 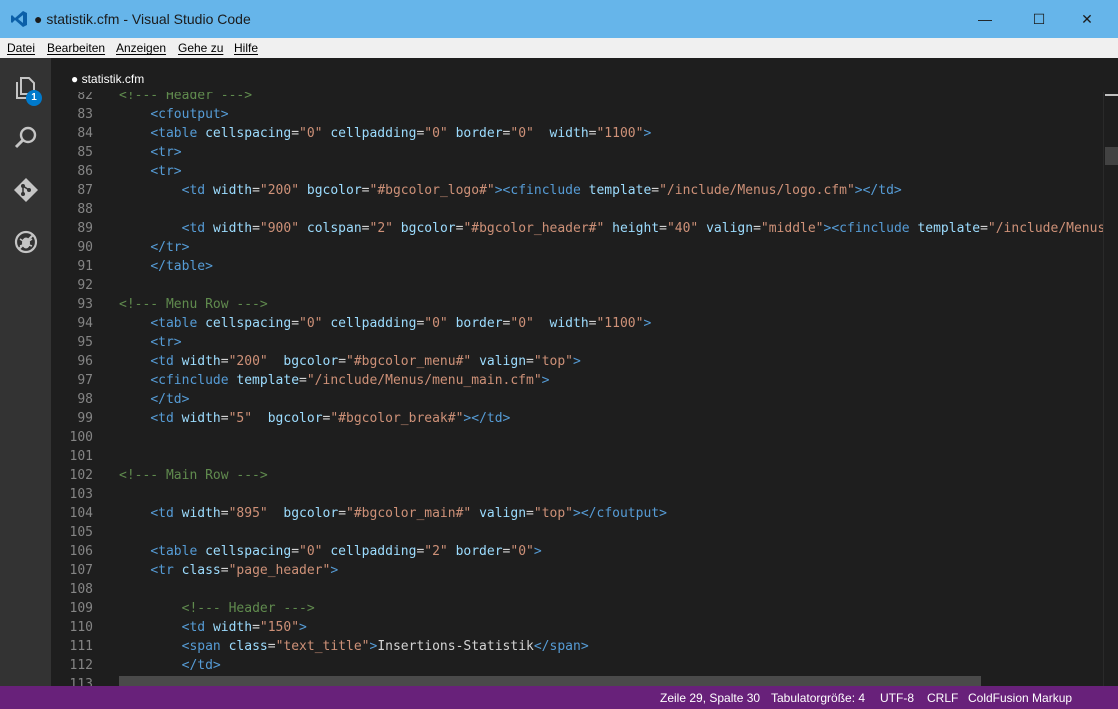 What do you see at coordinates (19, 19) in the screenshot?
I see `vscode-logo-icon` at bounding box center [19, 19].